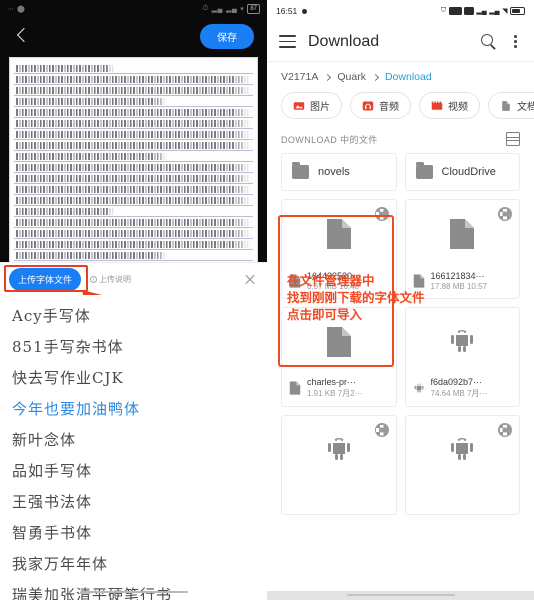  Describe the element at coordinates (23, 36) in the screenshot. I see `back-chevron-icon` at that location.